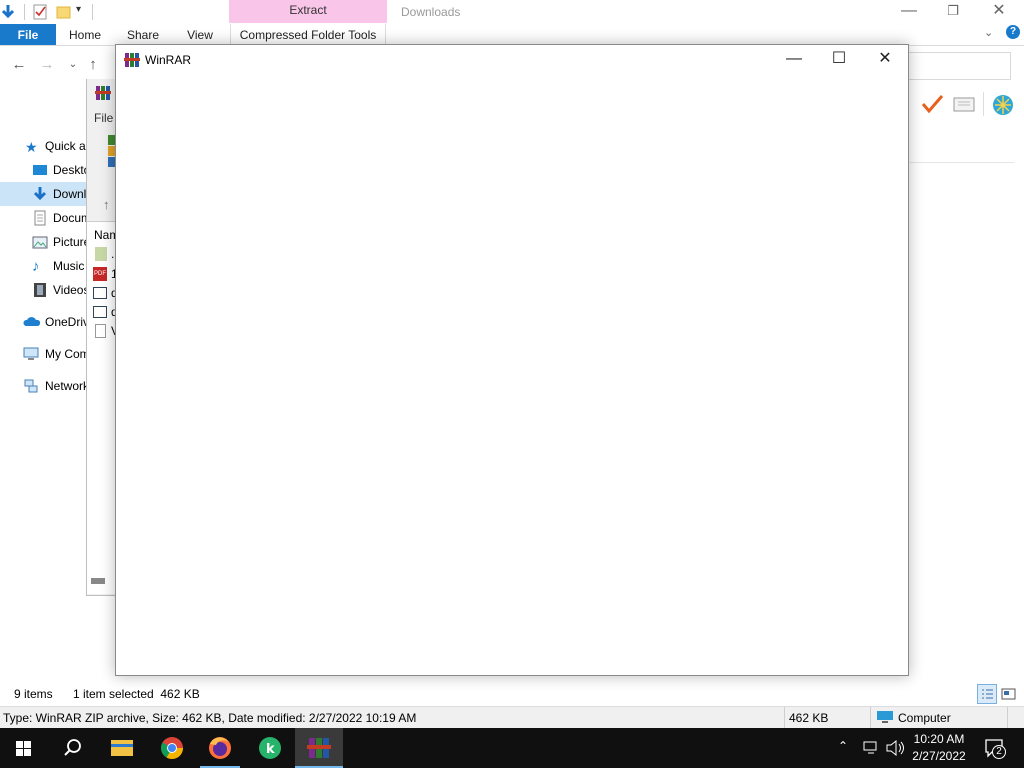  Describe the element at coordinates (32, 322) in the screenshot. I see `cloud-icon` at that location.